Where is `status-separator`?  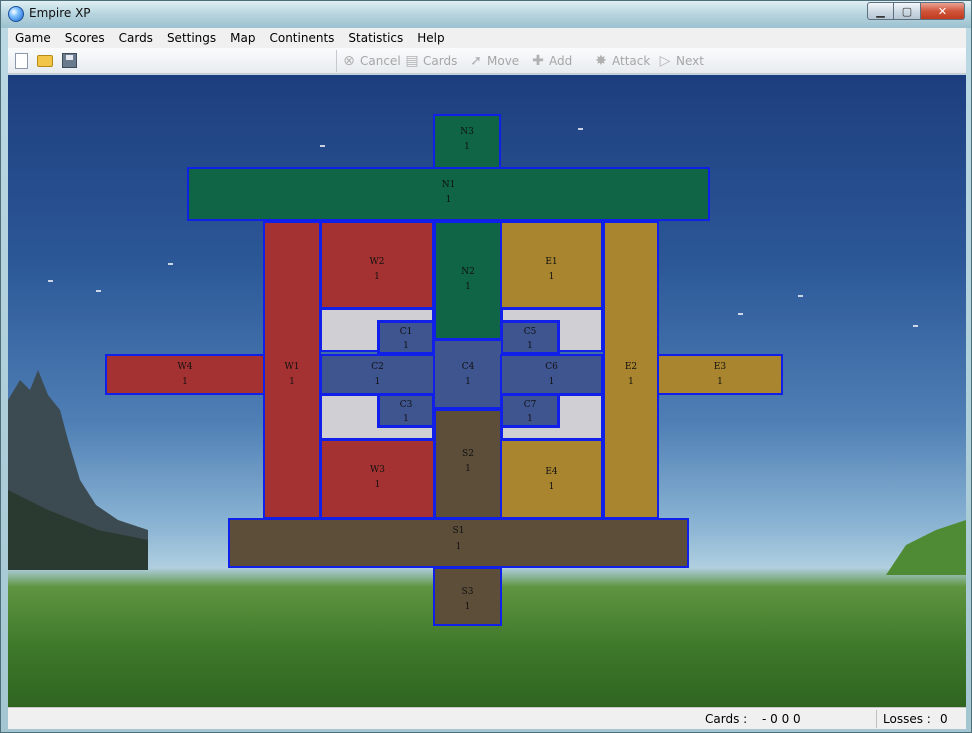 status-separator is located at coordinates (876, 719).